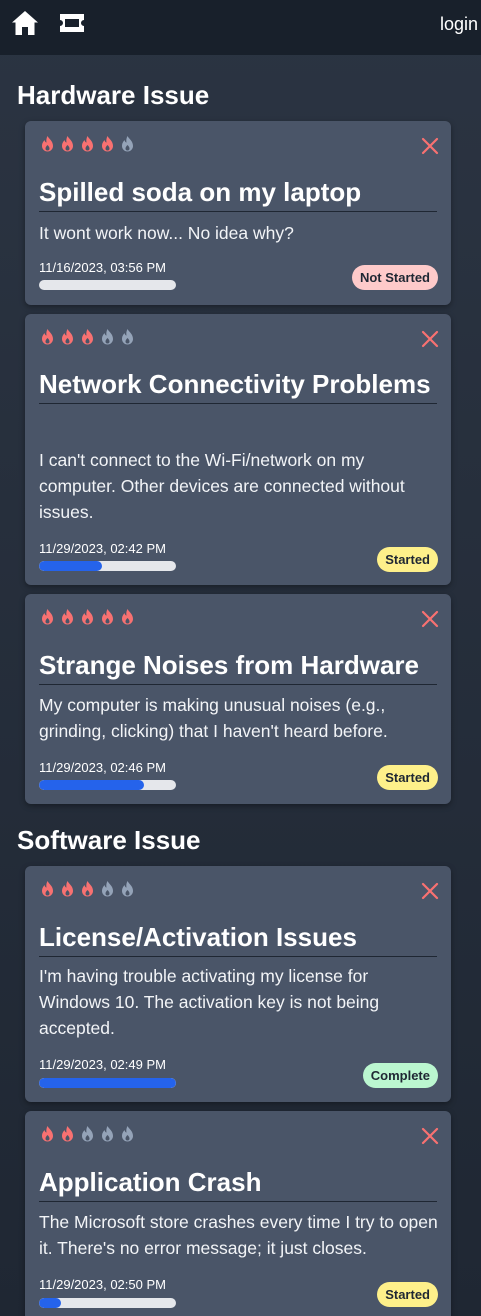 The height and width of the screenshot is (1316, 481). I want to click on ticket-date: 11/29/2023, 02:49 PM, so click(102, 1064).